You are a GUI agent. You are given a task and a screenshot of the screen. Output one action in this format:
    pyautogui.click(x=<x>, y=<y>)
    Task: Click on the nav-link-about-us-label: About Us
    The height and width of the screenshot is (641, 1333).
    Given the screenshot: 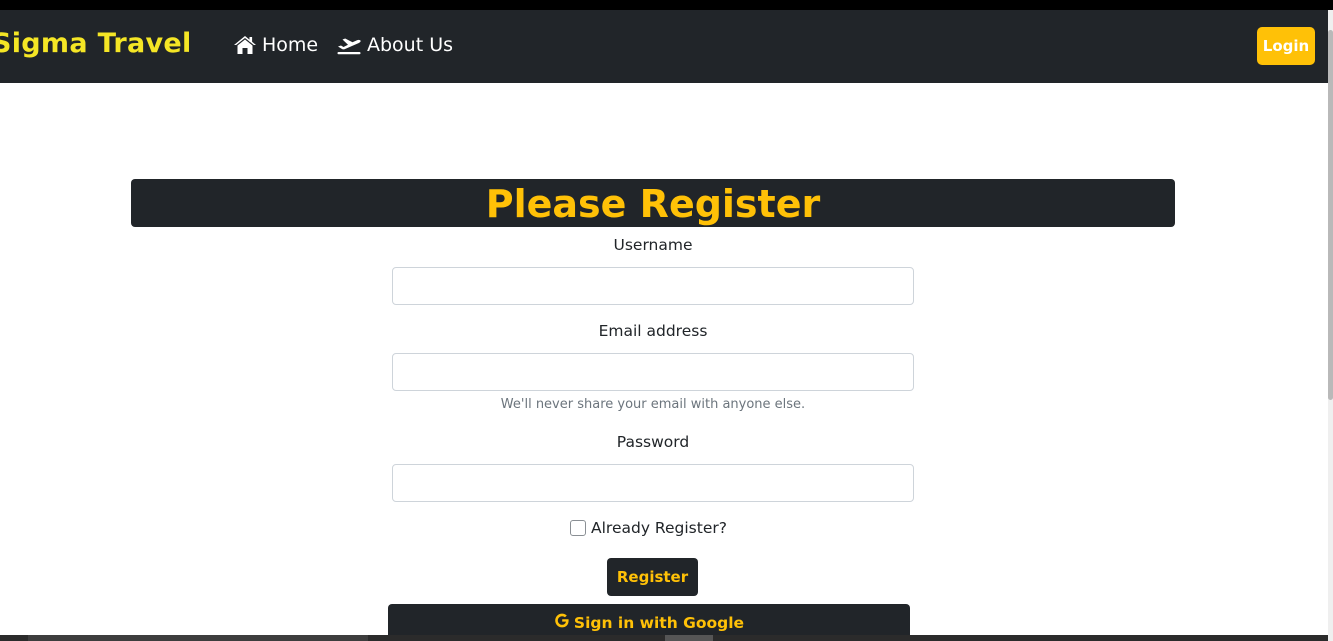 What is the action you would take?
    pyautogui.click(x=410, y=45)
    